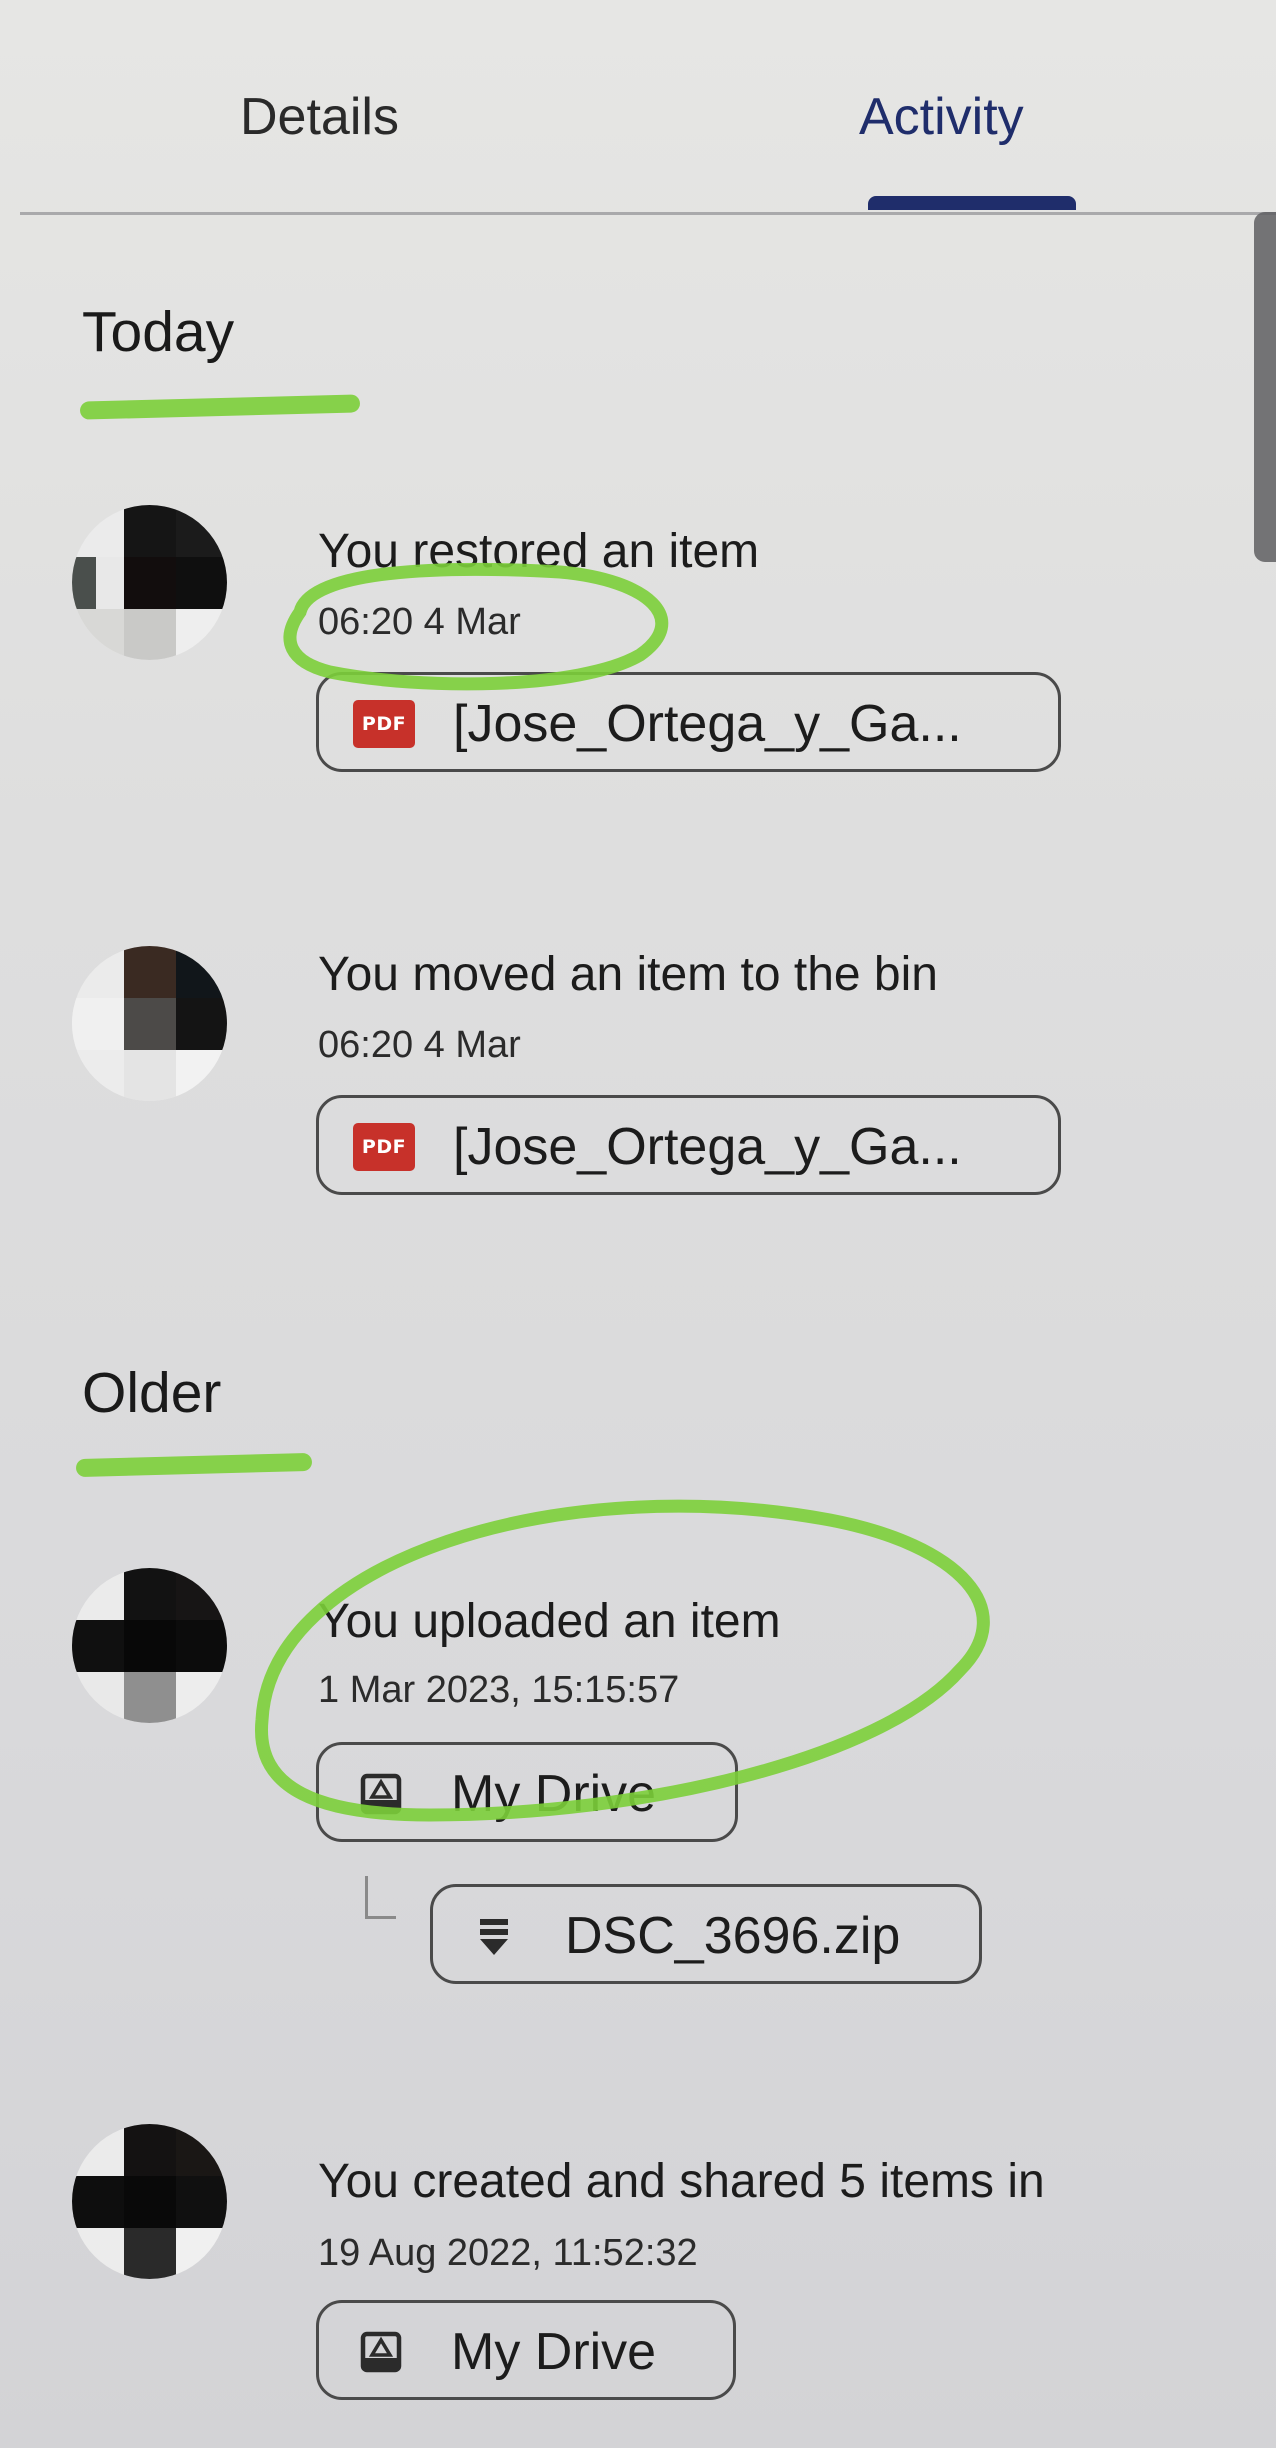  What do you see at coordinates (152, 1393) in the screenshot?
I see `section-heading-older: Older` at bounding box center [152, 1393].